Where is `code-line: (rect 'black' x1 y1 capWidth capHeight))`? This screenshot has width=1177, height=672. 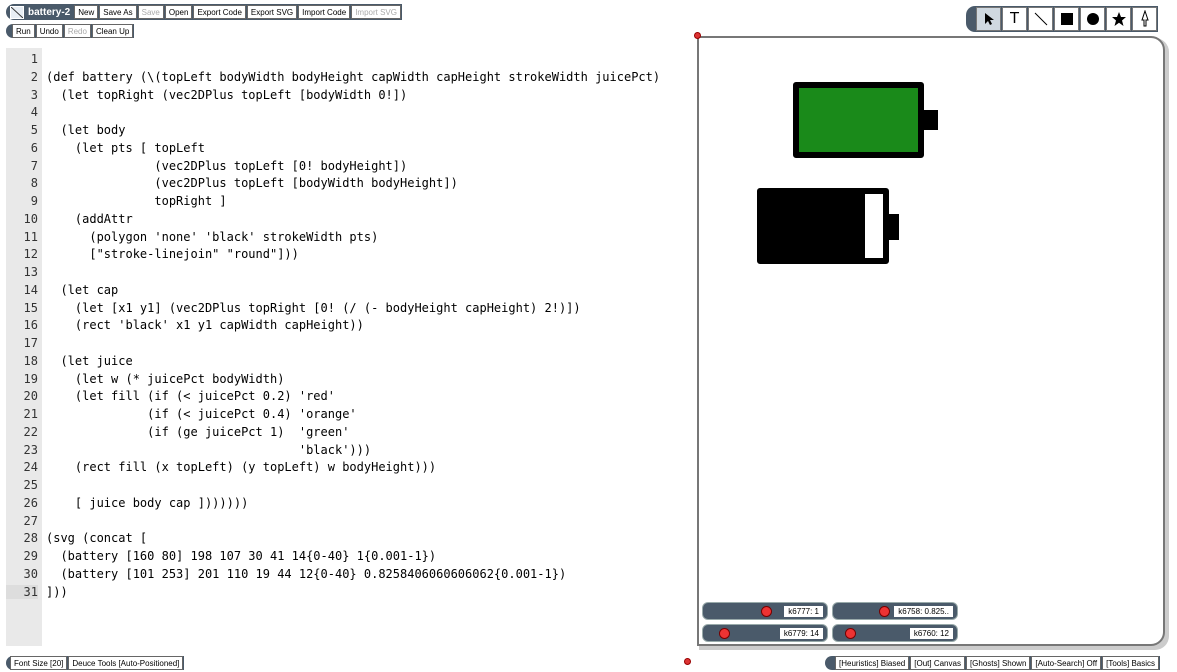
code-line: (rect 'black' x1 y1 capWidth capHeight)) is located at coordinates (205, 325).